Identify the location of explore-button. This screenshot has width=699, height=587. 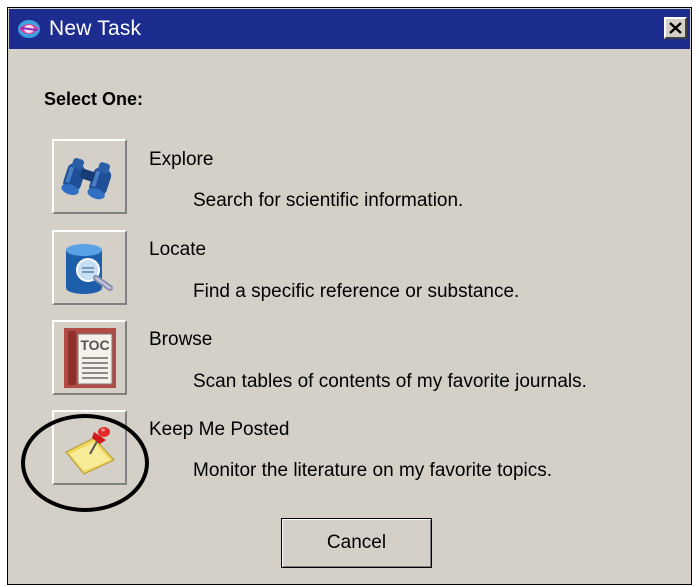
(89, 176).